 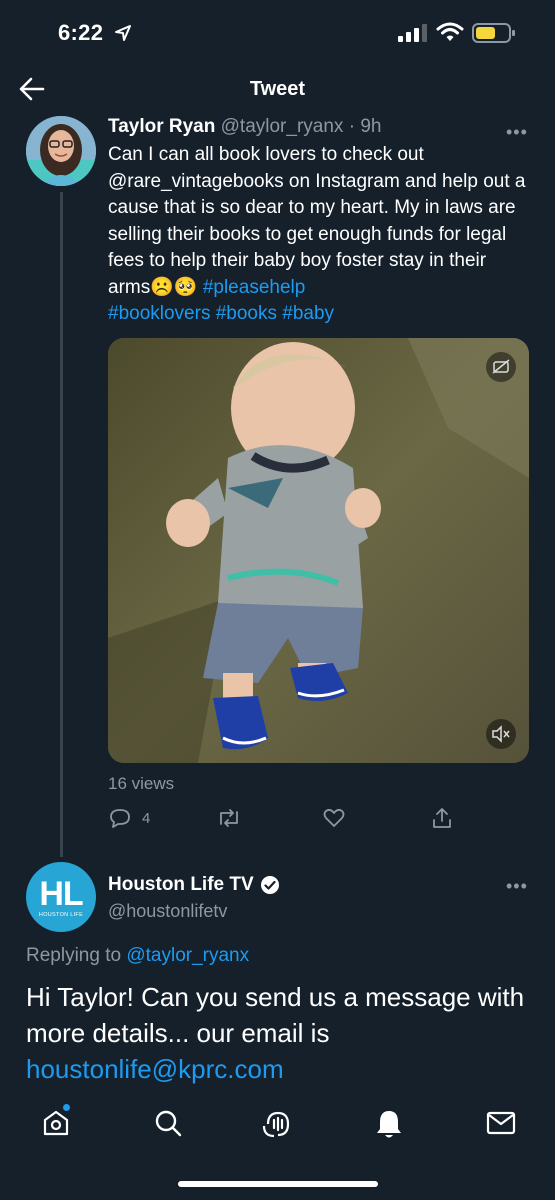 What do you see at coordinates (493, 33) in the screenshot?
I see `battery-icon` at bounding box center [493, 33].